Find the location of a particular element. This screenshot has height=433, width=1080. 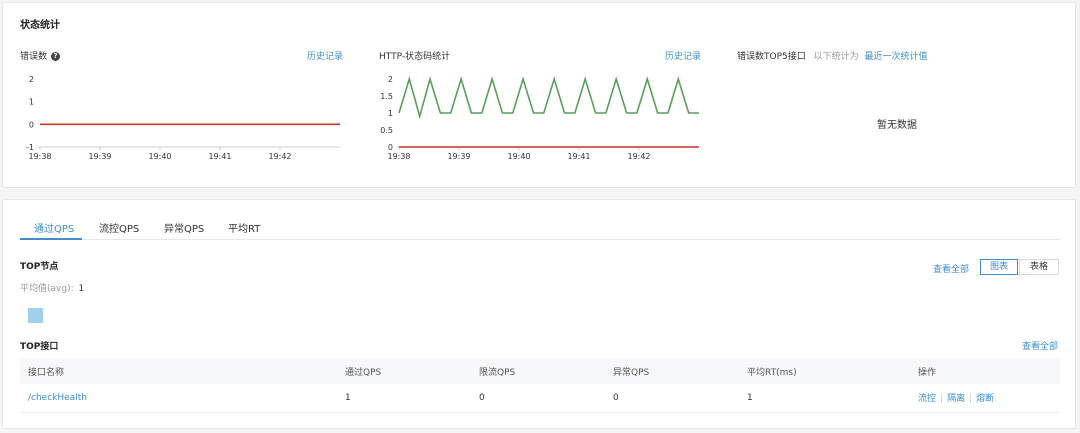

errors-chart-y-tick: -1 is located at coordinates (30, 147).